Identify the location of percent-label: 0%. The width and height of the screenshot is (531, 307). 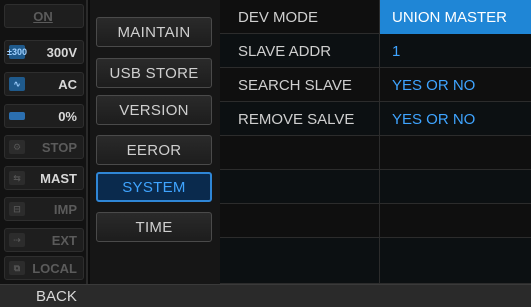
(67, 116).